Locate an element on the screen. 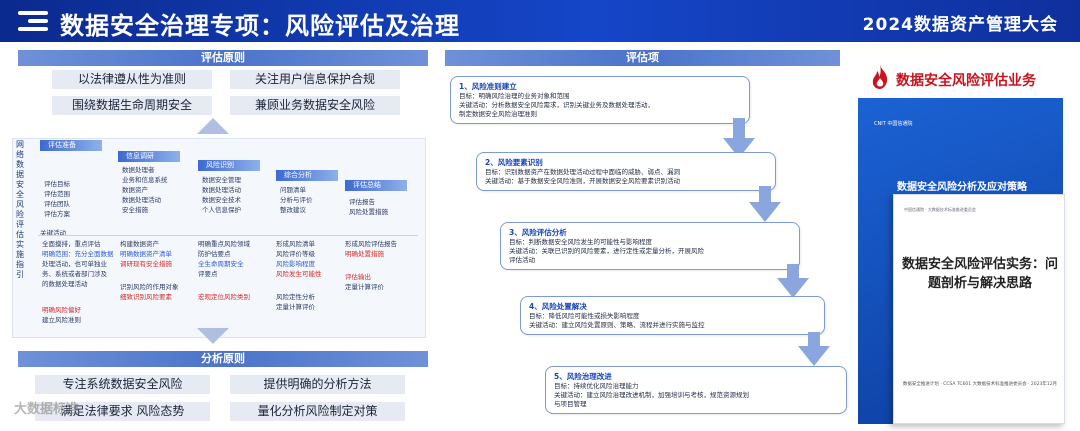 This screenshot has height=431, width=1080. step-title: 3、风险评估分析 is located at coordinates (538, 232).